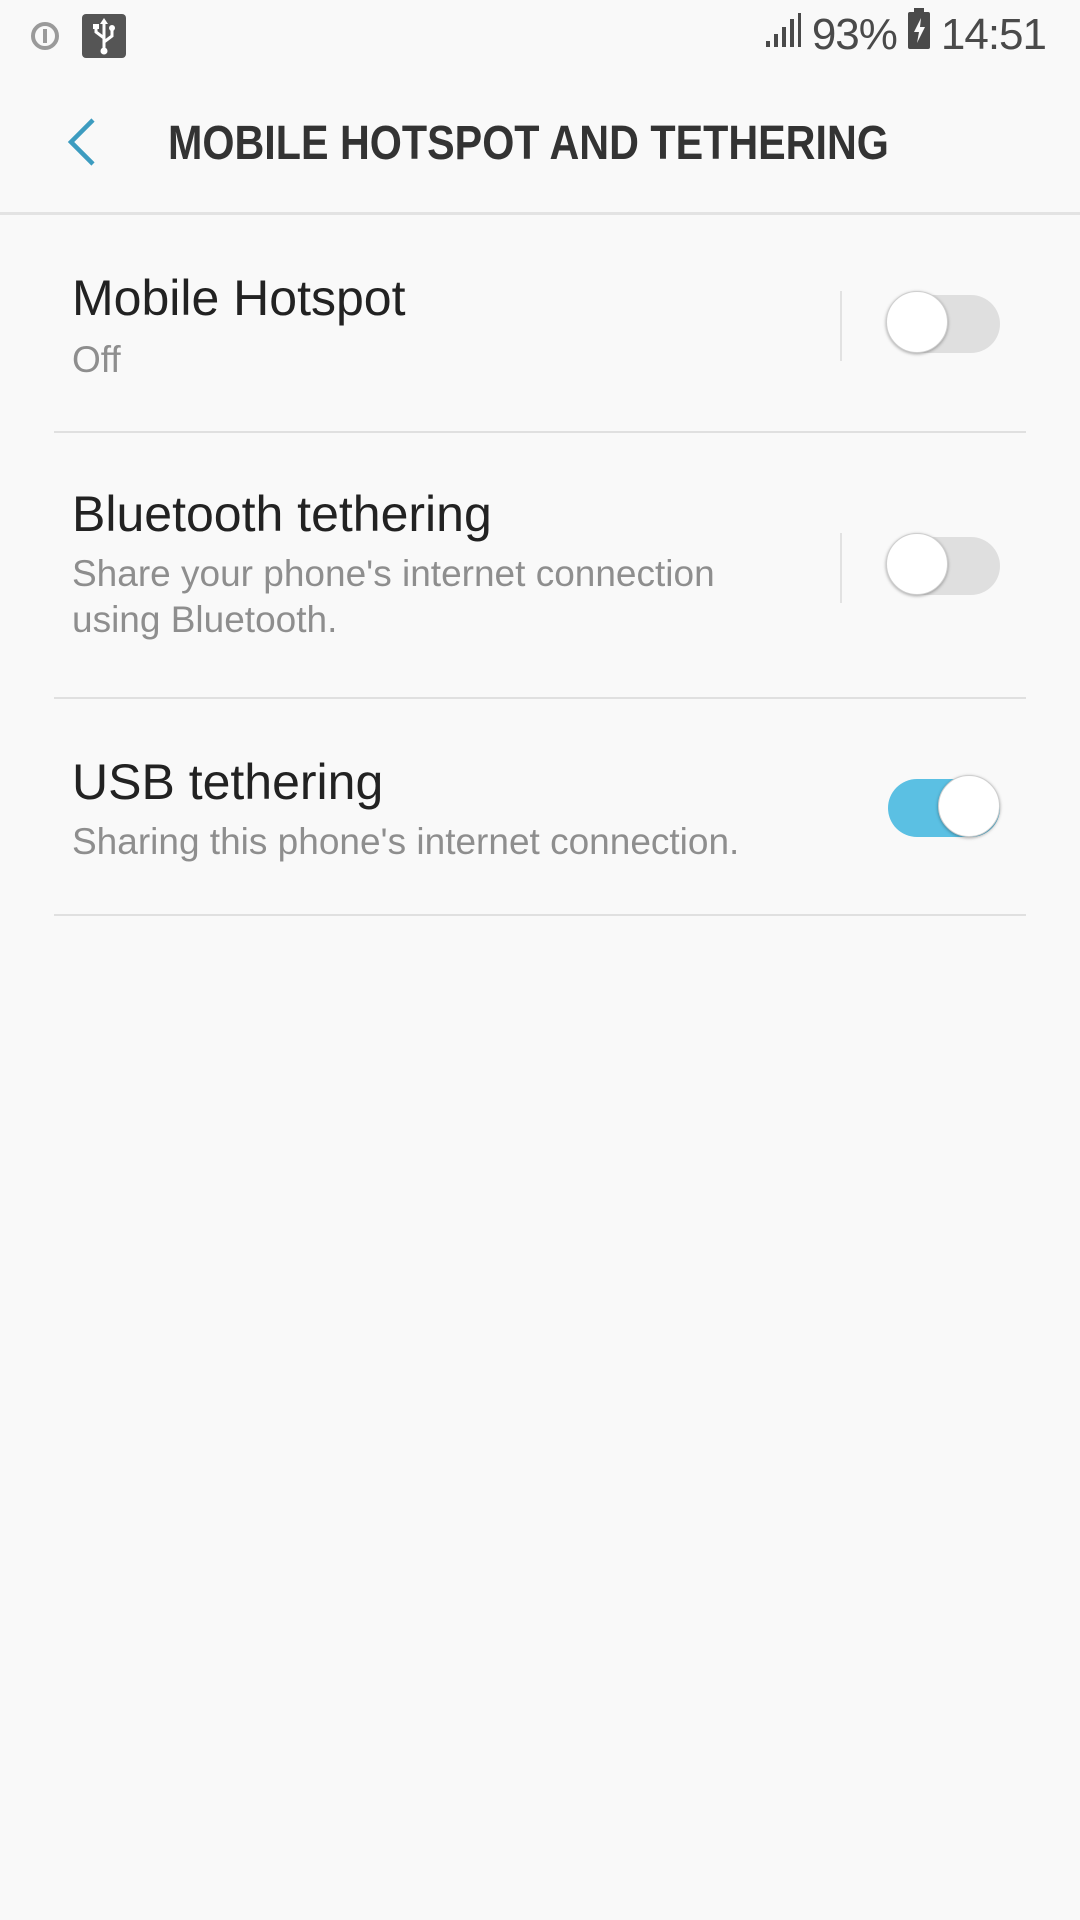 The height and width of the screenshot is (1920, 1080). I want to click on app-header: MOBILE HOTSPOT AND TETHERING, so click(540, 145).